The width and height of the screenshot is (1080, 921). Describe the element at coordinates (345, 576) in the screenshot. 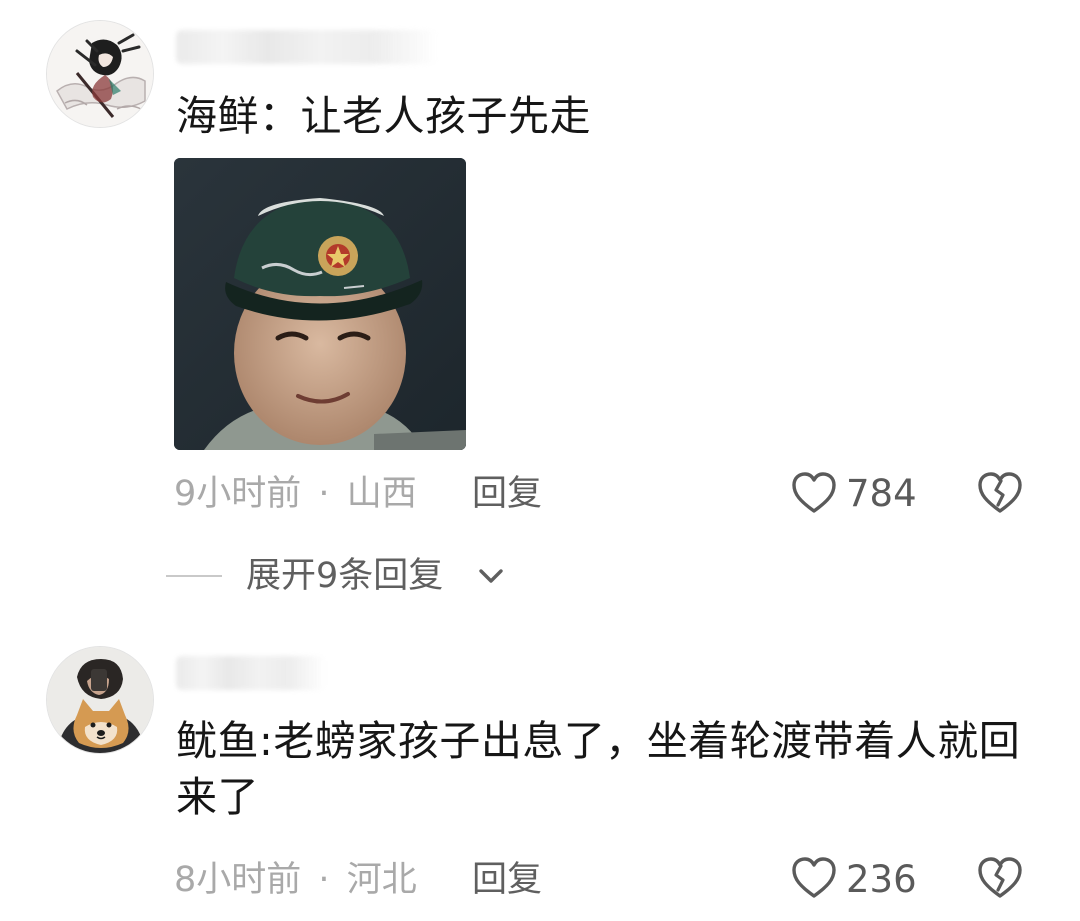

I see `expand-replies-label: 展开9条回复` at that location.